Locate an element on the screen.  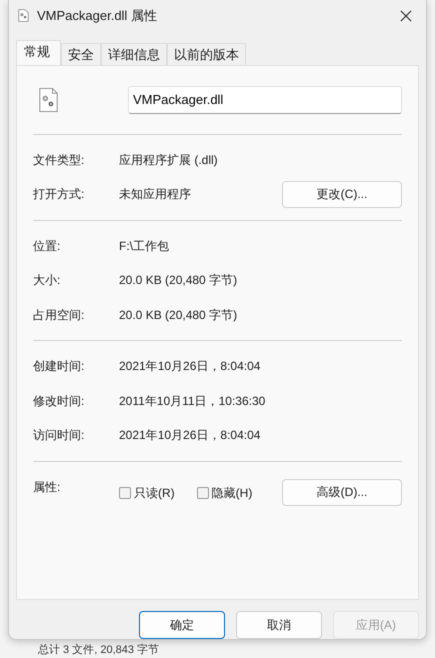
field-label: 文件类型: is located at coordinates (59, 160).